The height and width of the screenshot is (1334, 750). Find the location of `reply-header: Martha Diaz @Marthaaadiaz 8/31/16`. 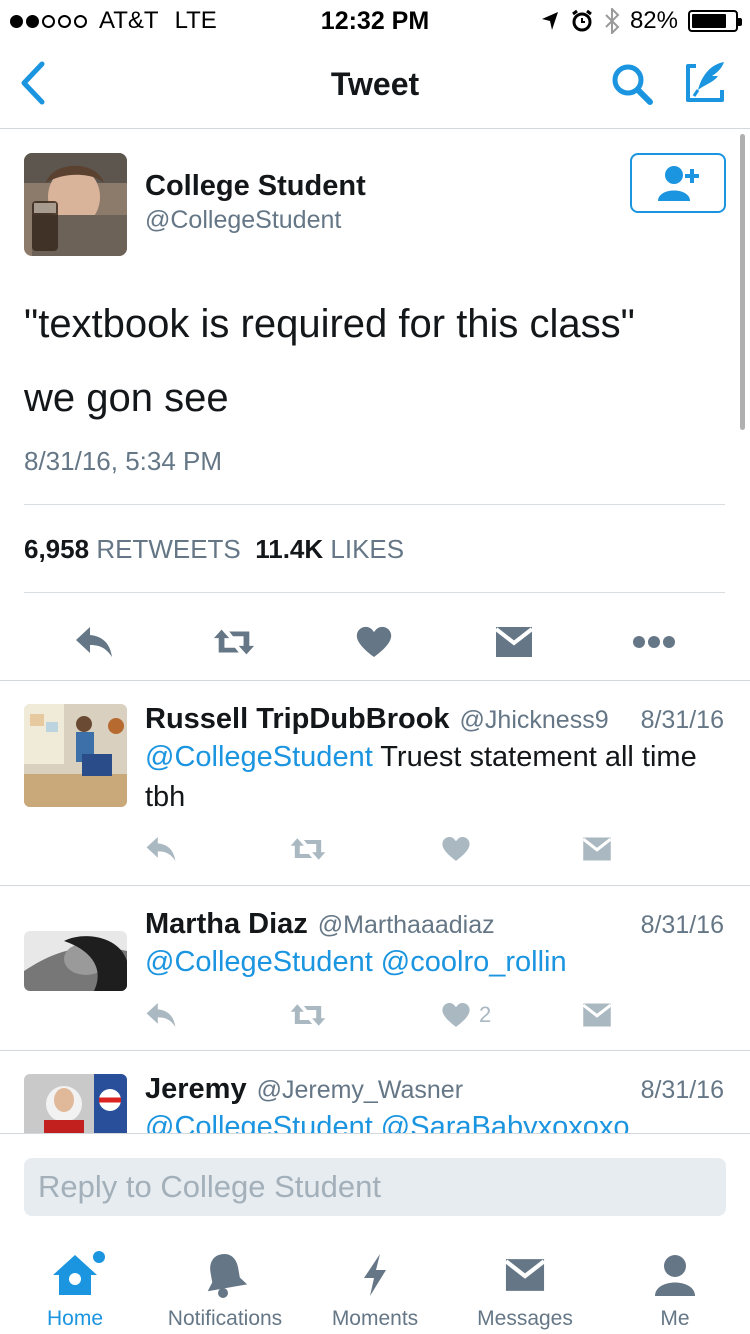

reply-header: Martha Diaz @Marthaaadiaz 8/31/16 is located at coordinates (434, 924).